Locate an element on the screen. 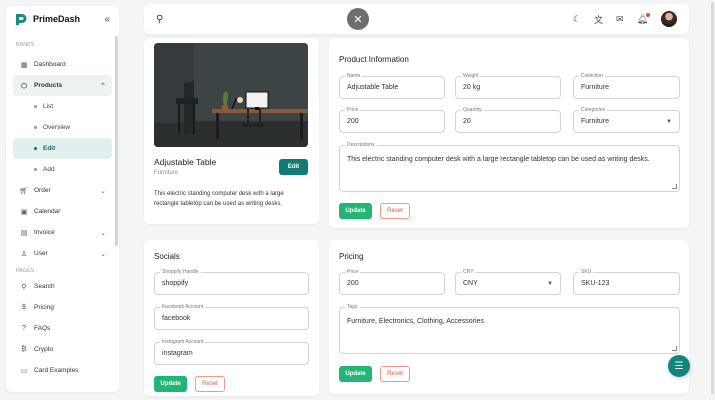 The width and height of the screenshot is (715, 400). user-icon: ♙ is located at coordinates (24, 254).